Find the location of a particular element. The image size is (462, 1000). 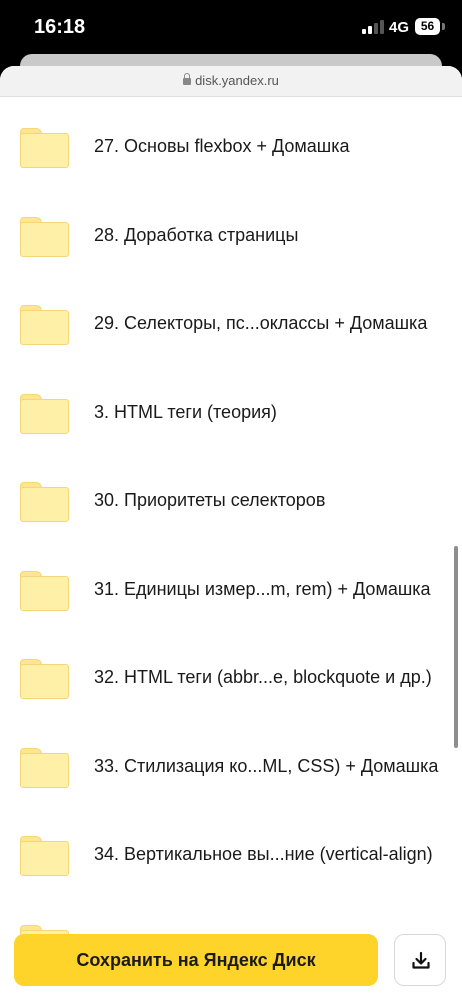

folder-name: 31. Единицы измер...m, rem) + Домашка is located at coordinates (262, 589).